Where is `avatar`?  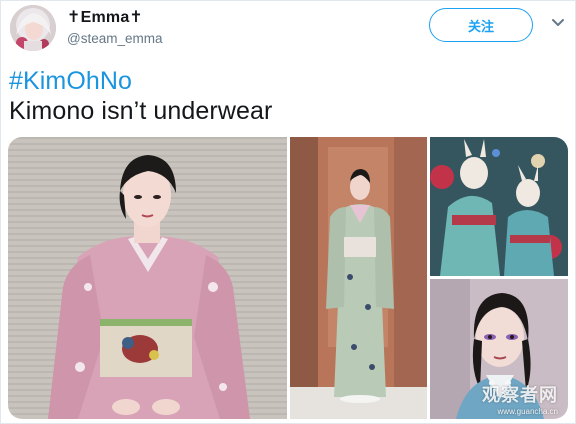
avatar is located at coordinates (33, 28).